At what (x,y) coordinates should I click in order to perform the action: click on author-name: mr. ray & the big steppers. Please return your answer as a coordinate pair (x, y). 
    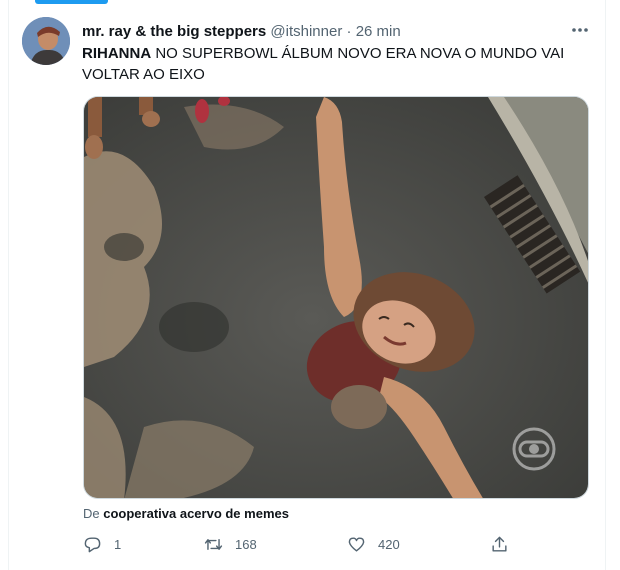
    Looking at the image, I should click on (174, 31).